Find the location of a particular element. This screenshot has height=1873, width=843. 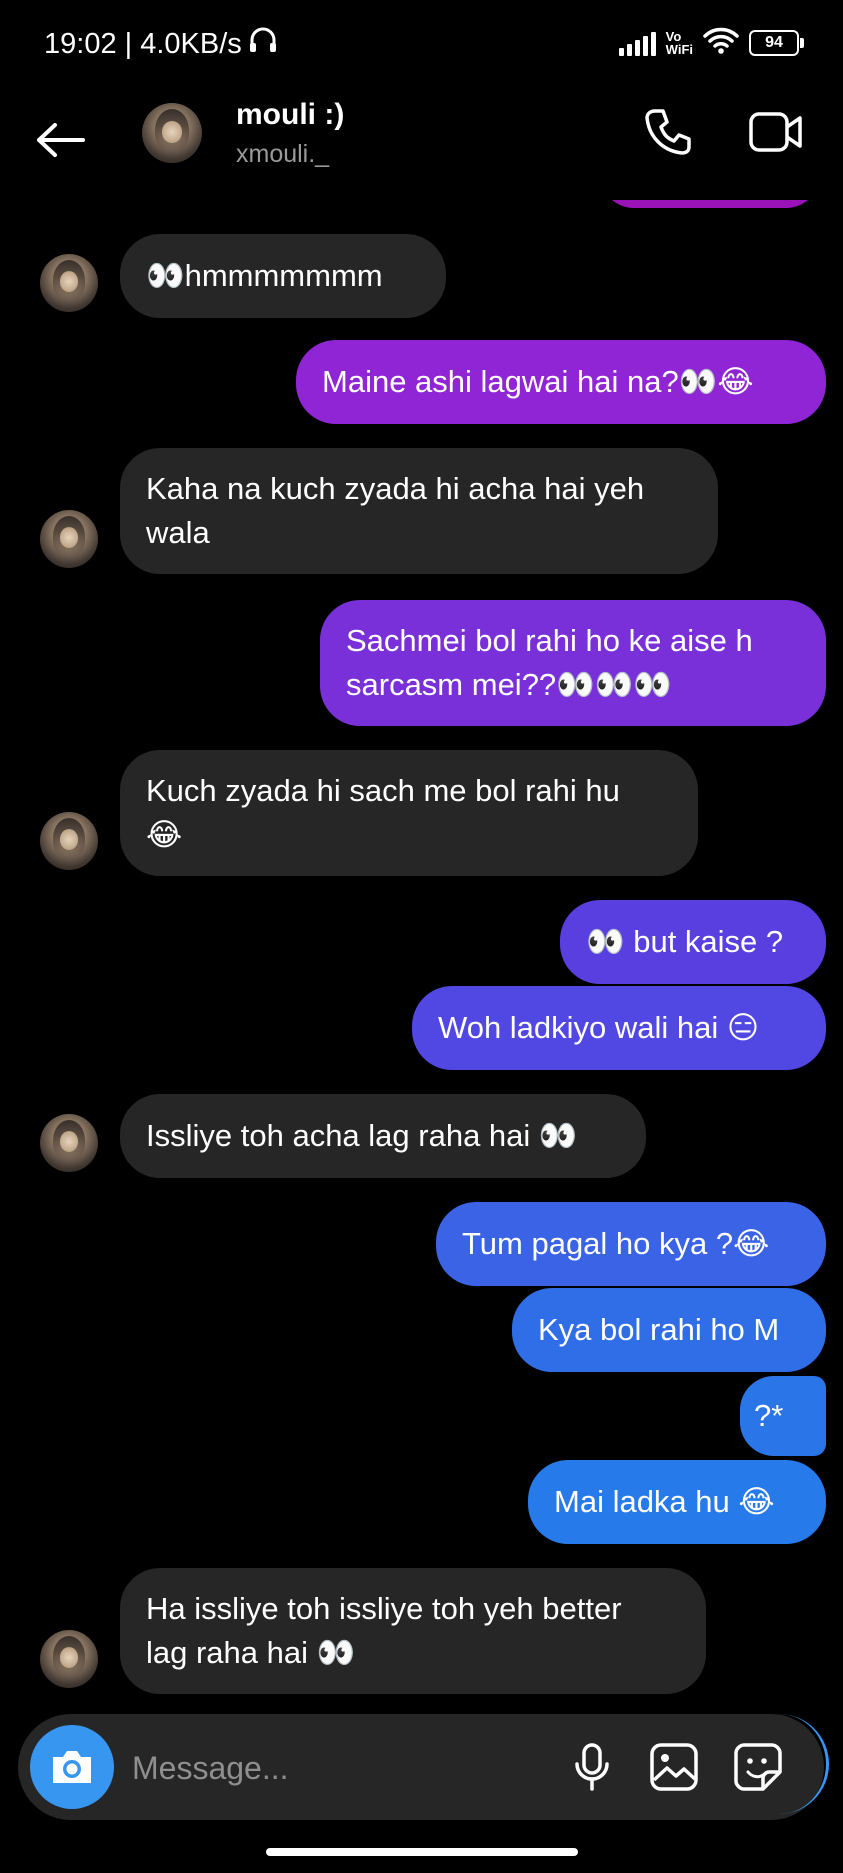

contact-handle: xmouli._ is located at coordinates (282, 154).